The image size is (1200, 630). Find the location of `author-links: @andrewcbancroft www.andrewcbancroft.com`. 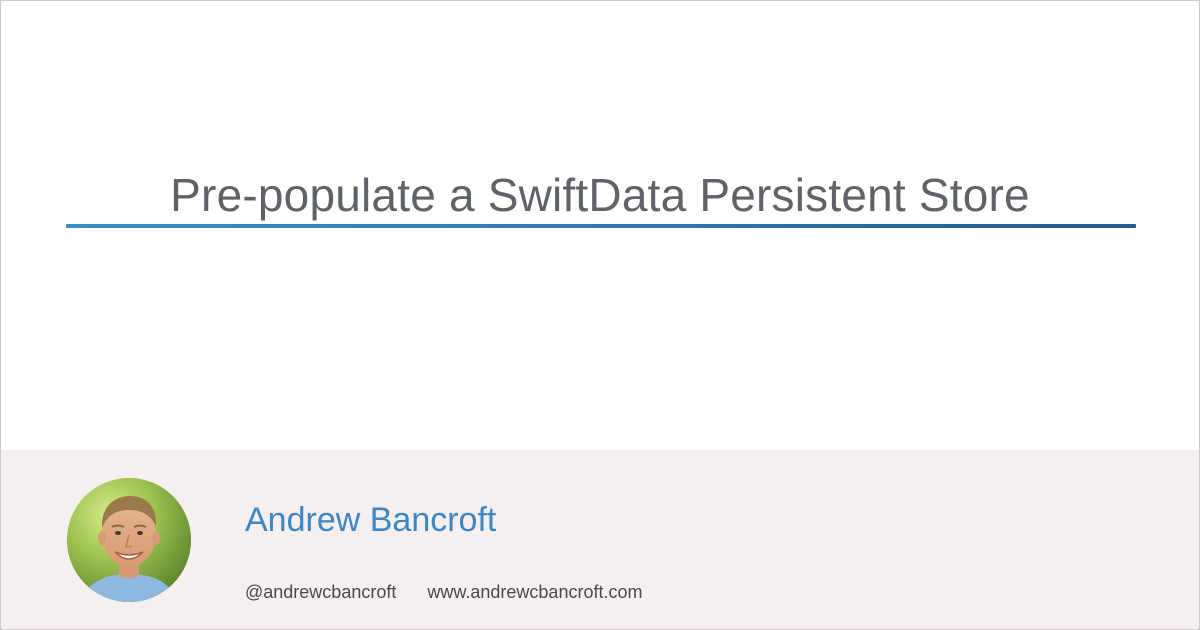

author-links: @andrewcbancroft www.andrewcbancroft.com is located at coordinates (443, 592).